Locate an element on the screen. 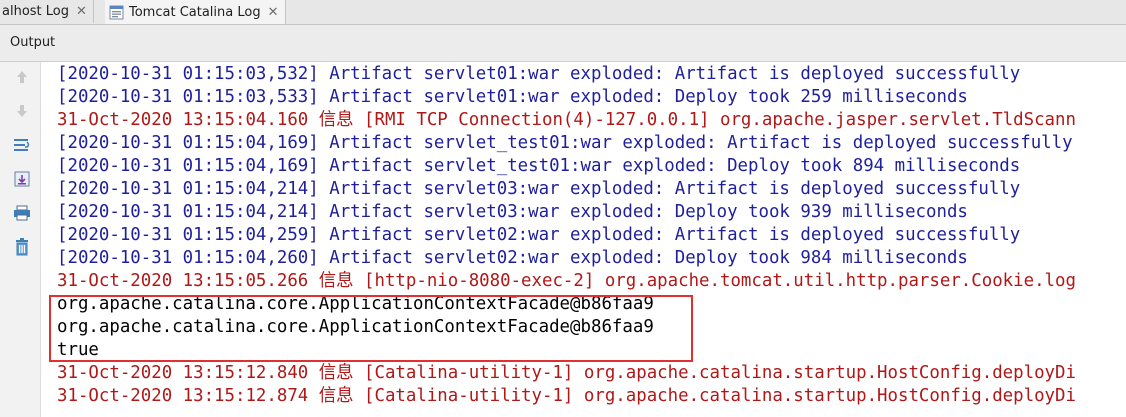 The height and width of the screenshot is (417, 1126). scroll-to-end-icon is located at coordinates (22, 179).